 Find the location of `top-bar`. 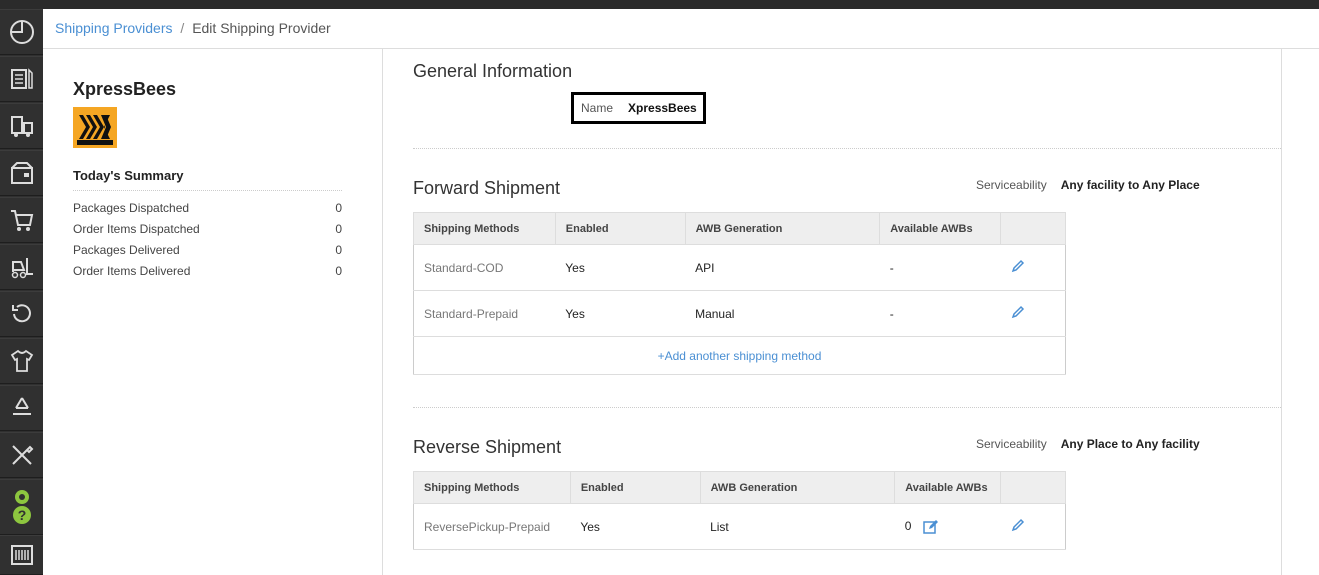

top-bar is located at coordinates (659, 4).